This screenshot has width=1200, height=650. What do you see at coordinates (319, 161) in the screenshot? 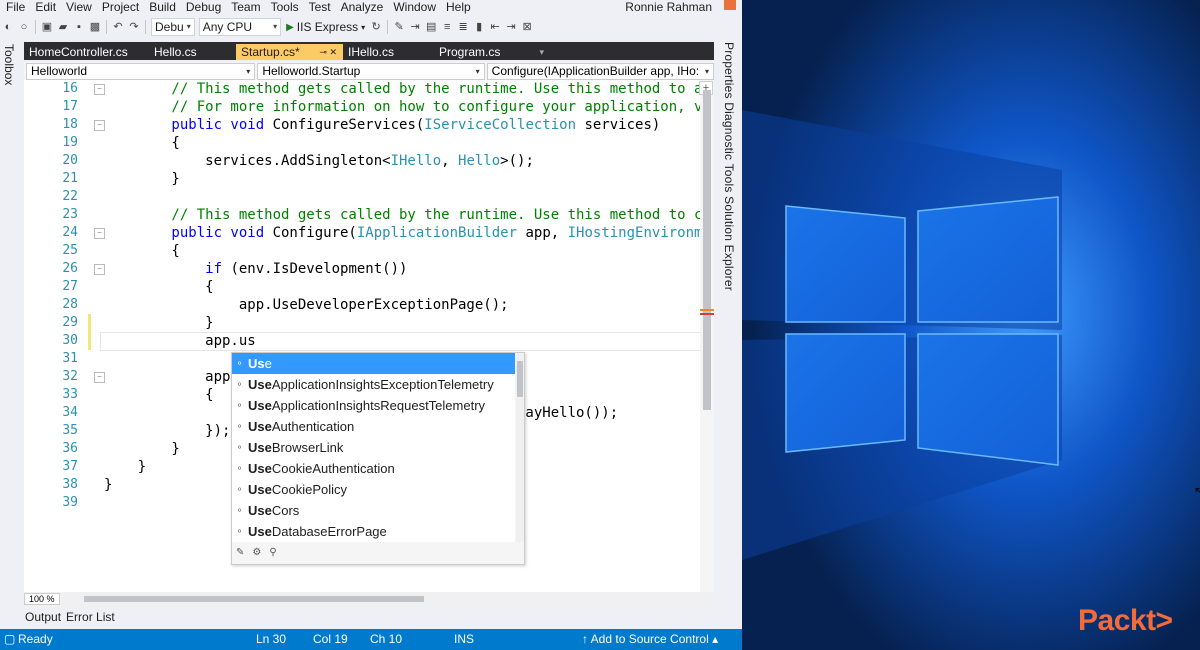
I see `code-line: services.AddSingleton<IHello, Hello>();` at bounding box center [319, 161].